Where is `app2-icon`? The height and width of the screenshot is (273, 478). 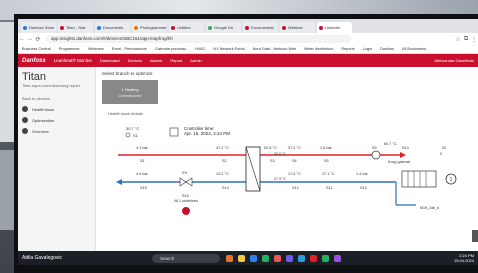 app2-icon is located at coordinates (325, 258).